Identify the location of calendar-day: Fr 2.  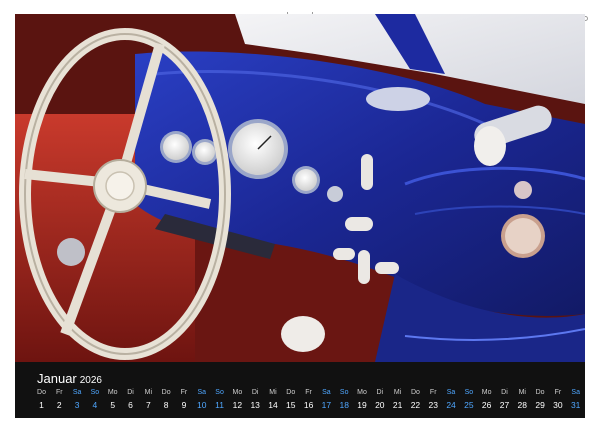
(59, 399).